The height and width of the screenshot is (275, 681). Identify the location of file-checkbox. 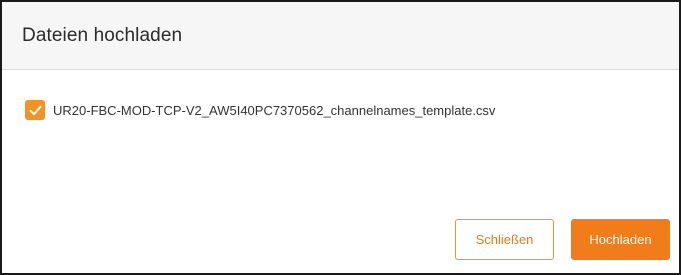
(35, 110).